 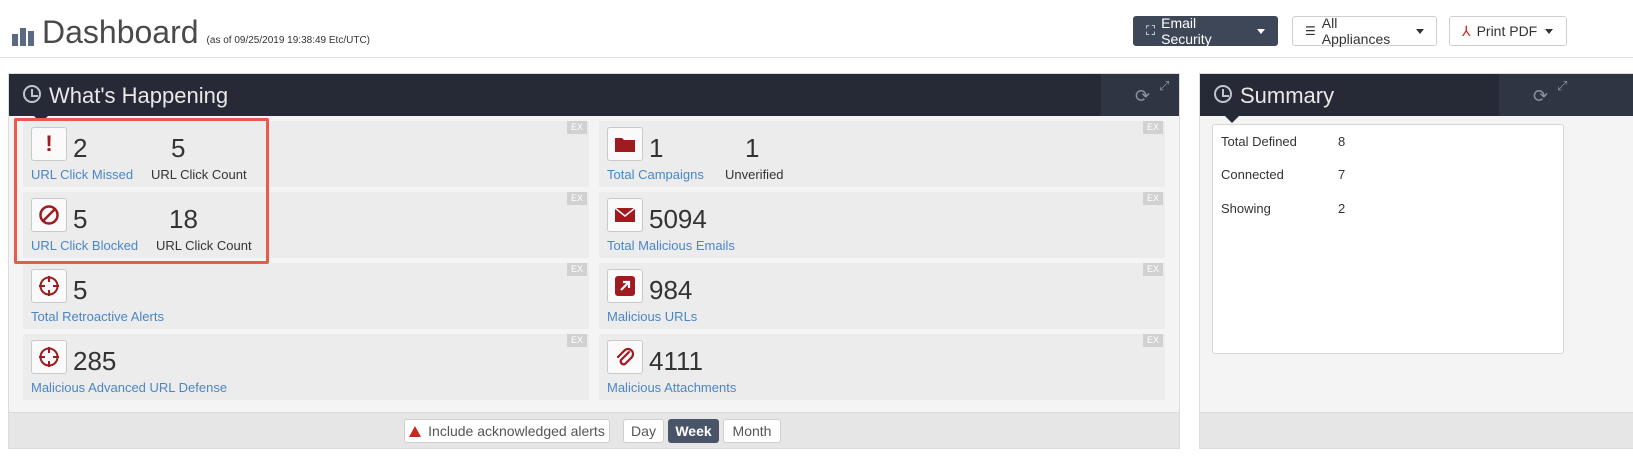 I want to click on card-total-campaigns: 1 Total Campaigns 1 Unverified EX, so click(x=882, y=154).